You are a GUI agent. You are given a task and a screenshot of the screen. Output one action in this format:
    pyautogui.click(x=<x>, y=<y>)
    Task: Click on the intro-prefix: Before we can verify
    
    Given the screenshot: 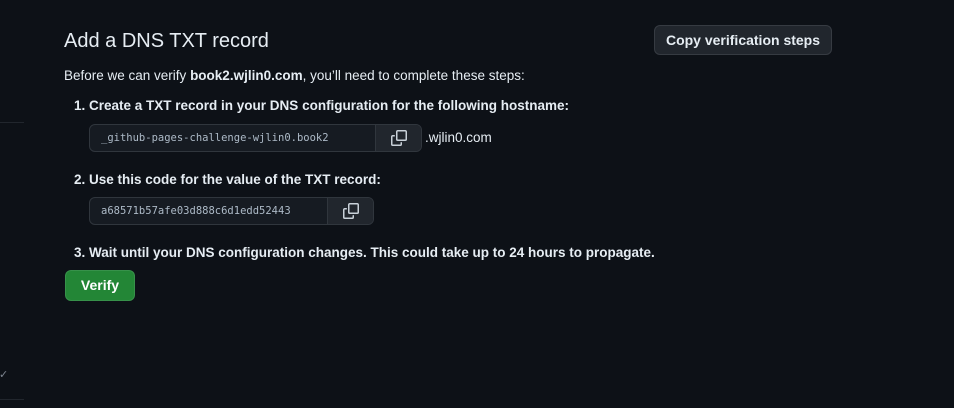 What is the action you would take?
    pyautogui.click(x=127, y=75)
    